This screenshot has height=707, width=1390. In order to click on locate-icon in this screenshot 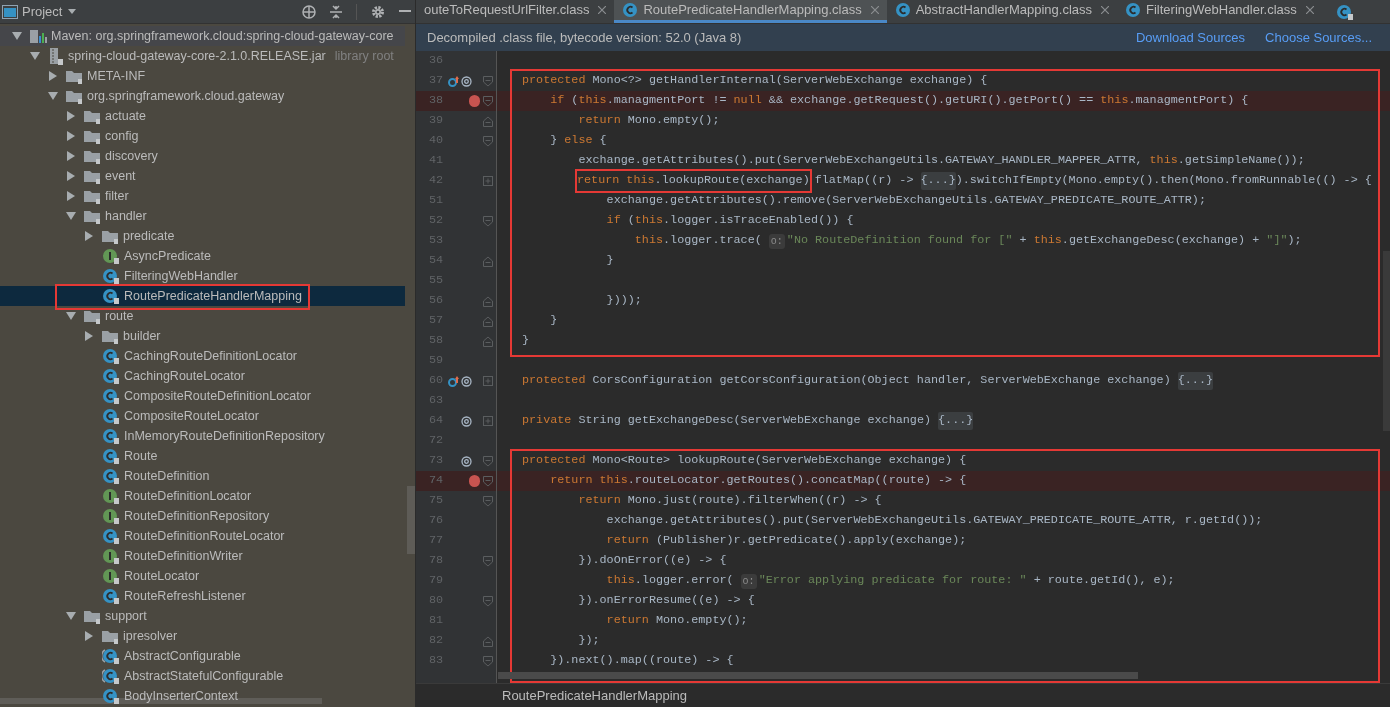, I will do `click(309, 11)`.